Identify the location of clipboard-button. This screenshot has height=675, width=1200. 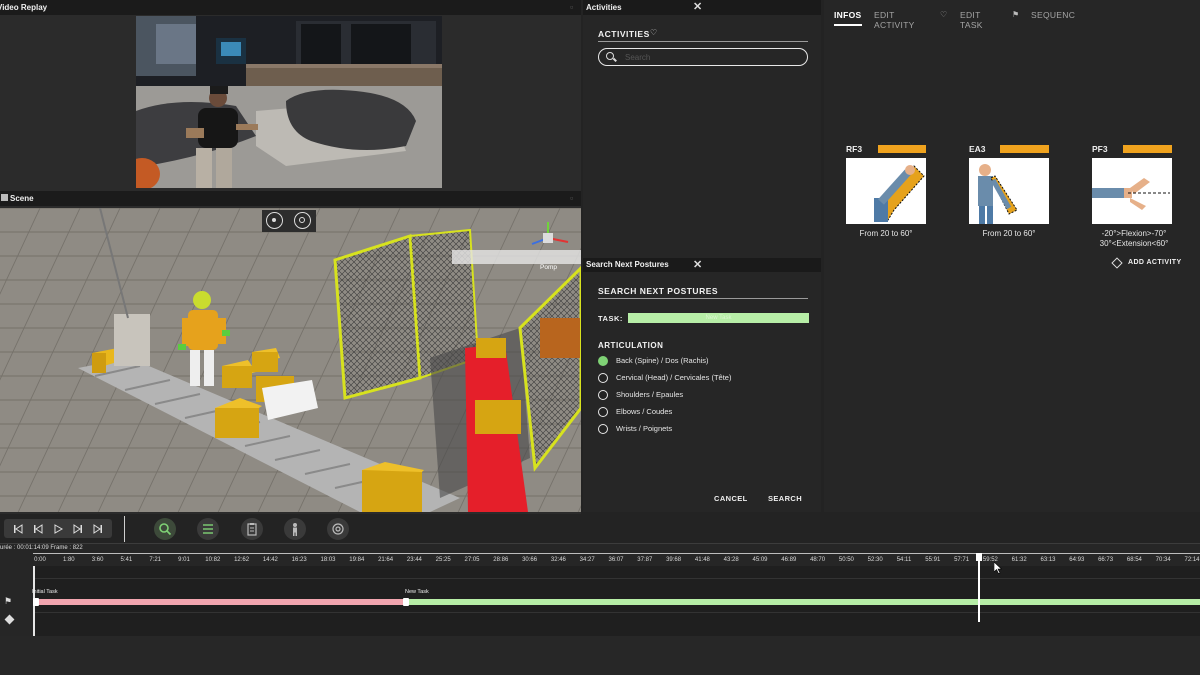
(252, 529).